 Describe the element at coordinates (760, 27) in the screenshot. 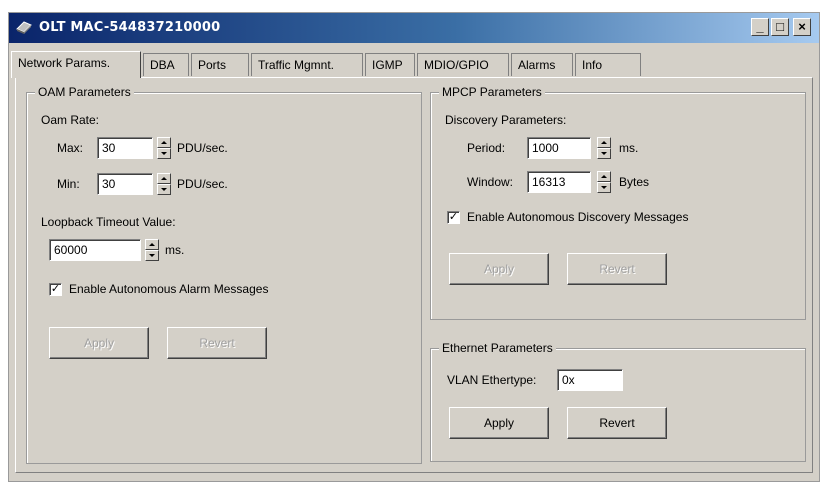

I see `minimize-button: _` at that location.